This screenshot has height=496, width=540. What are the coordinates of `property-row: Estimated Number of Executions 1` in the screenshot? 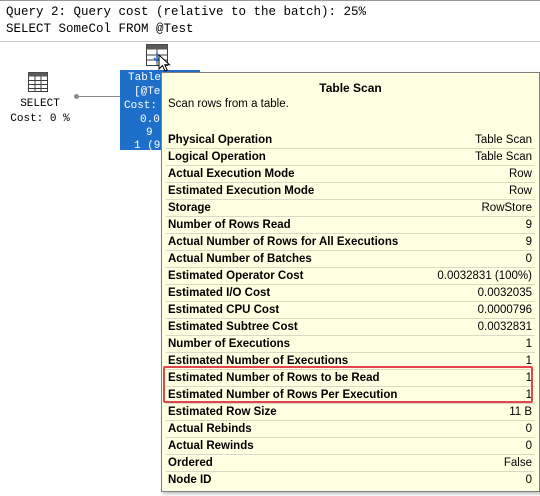 It's located at (350, 361).